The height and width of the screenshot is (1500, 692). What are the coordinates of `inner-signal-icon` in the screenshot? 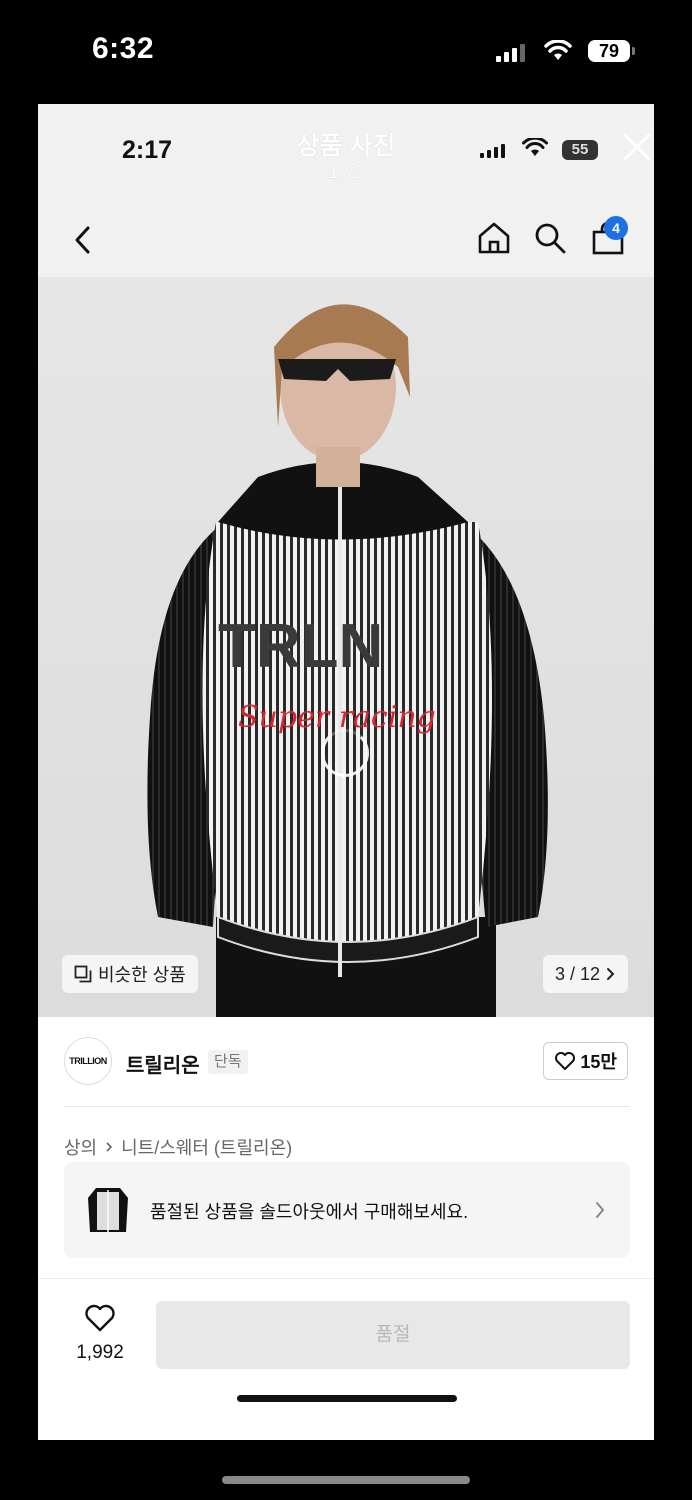 It's located at (492, 150).